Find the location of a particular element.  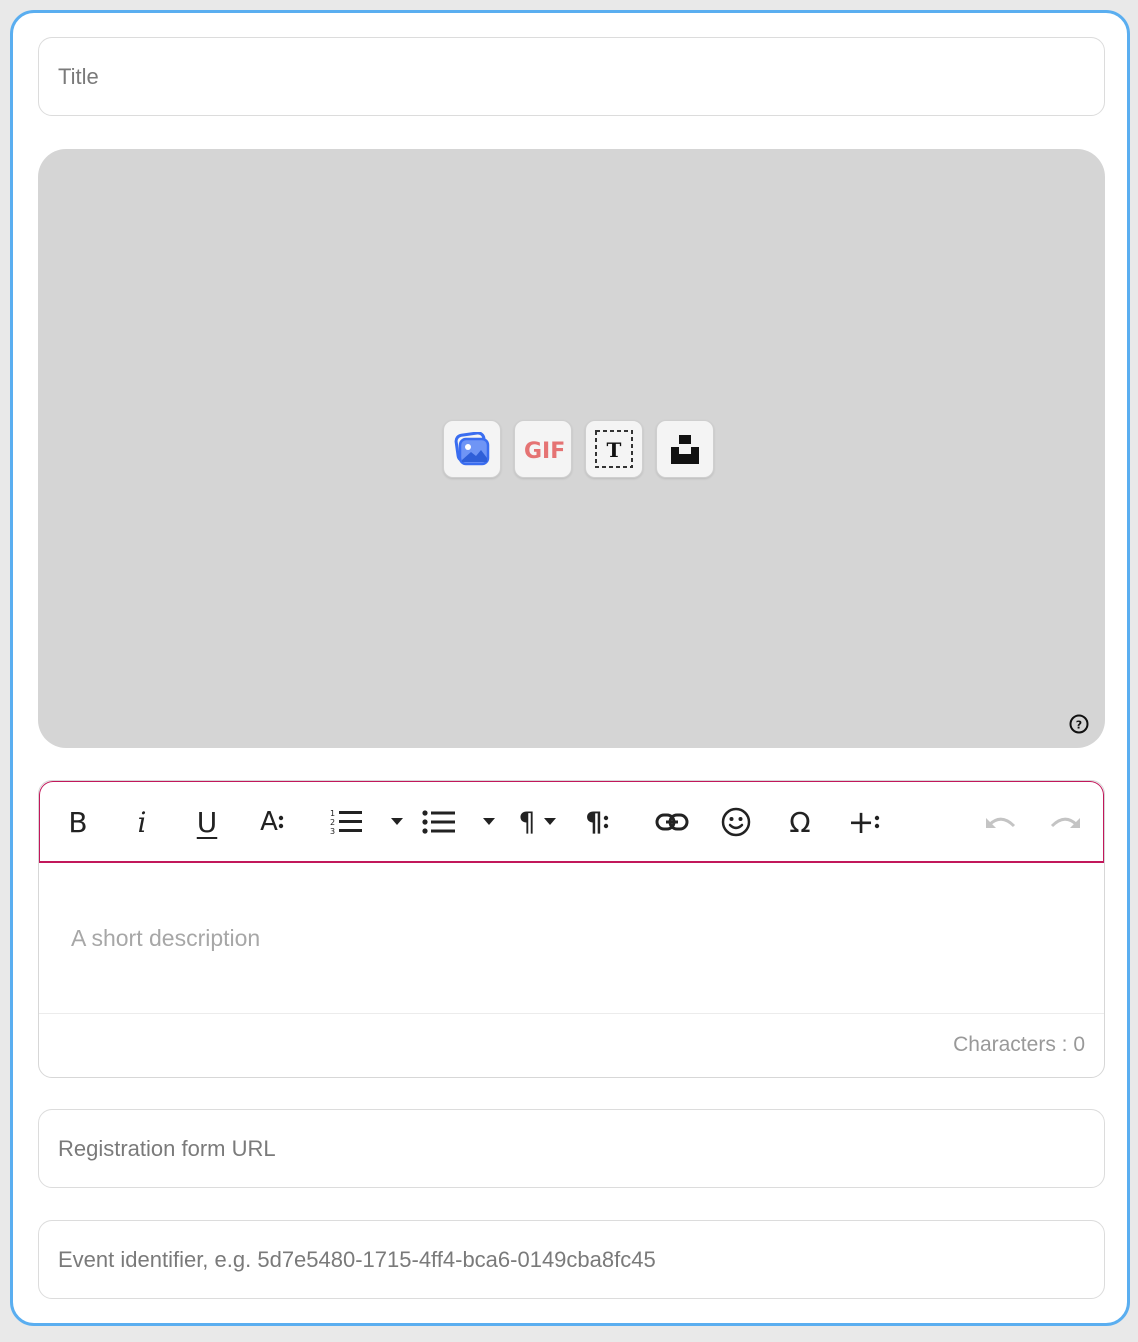

smiley-icon is located at coordinates (736, 822).